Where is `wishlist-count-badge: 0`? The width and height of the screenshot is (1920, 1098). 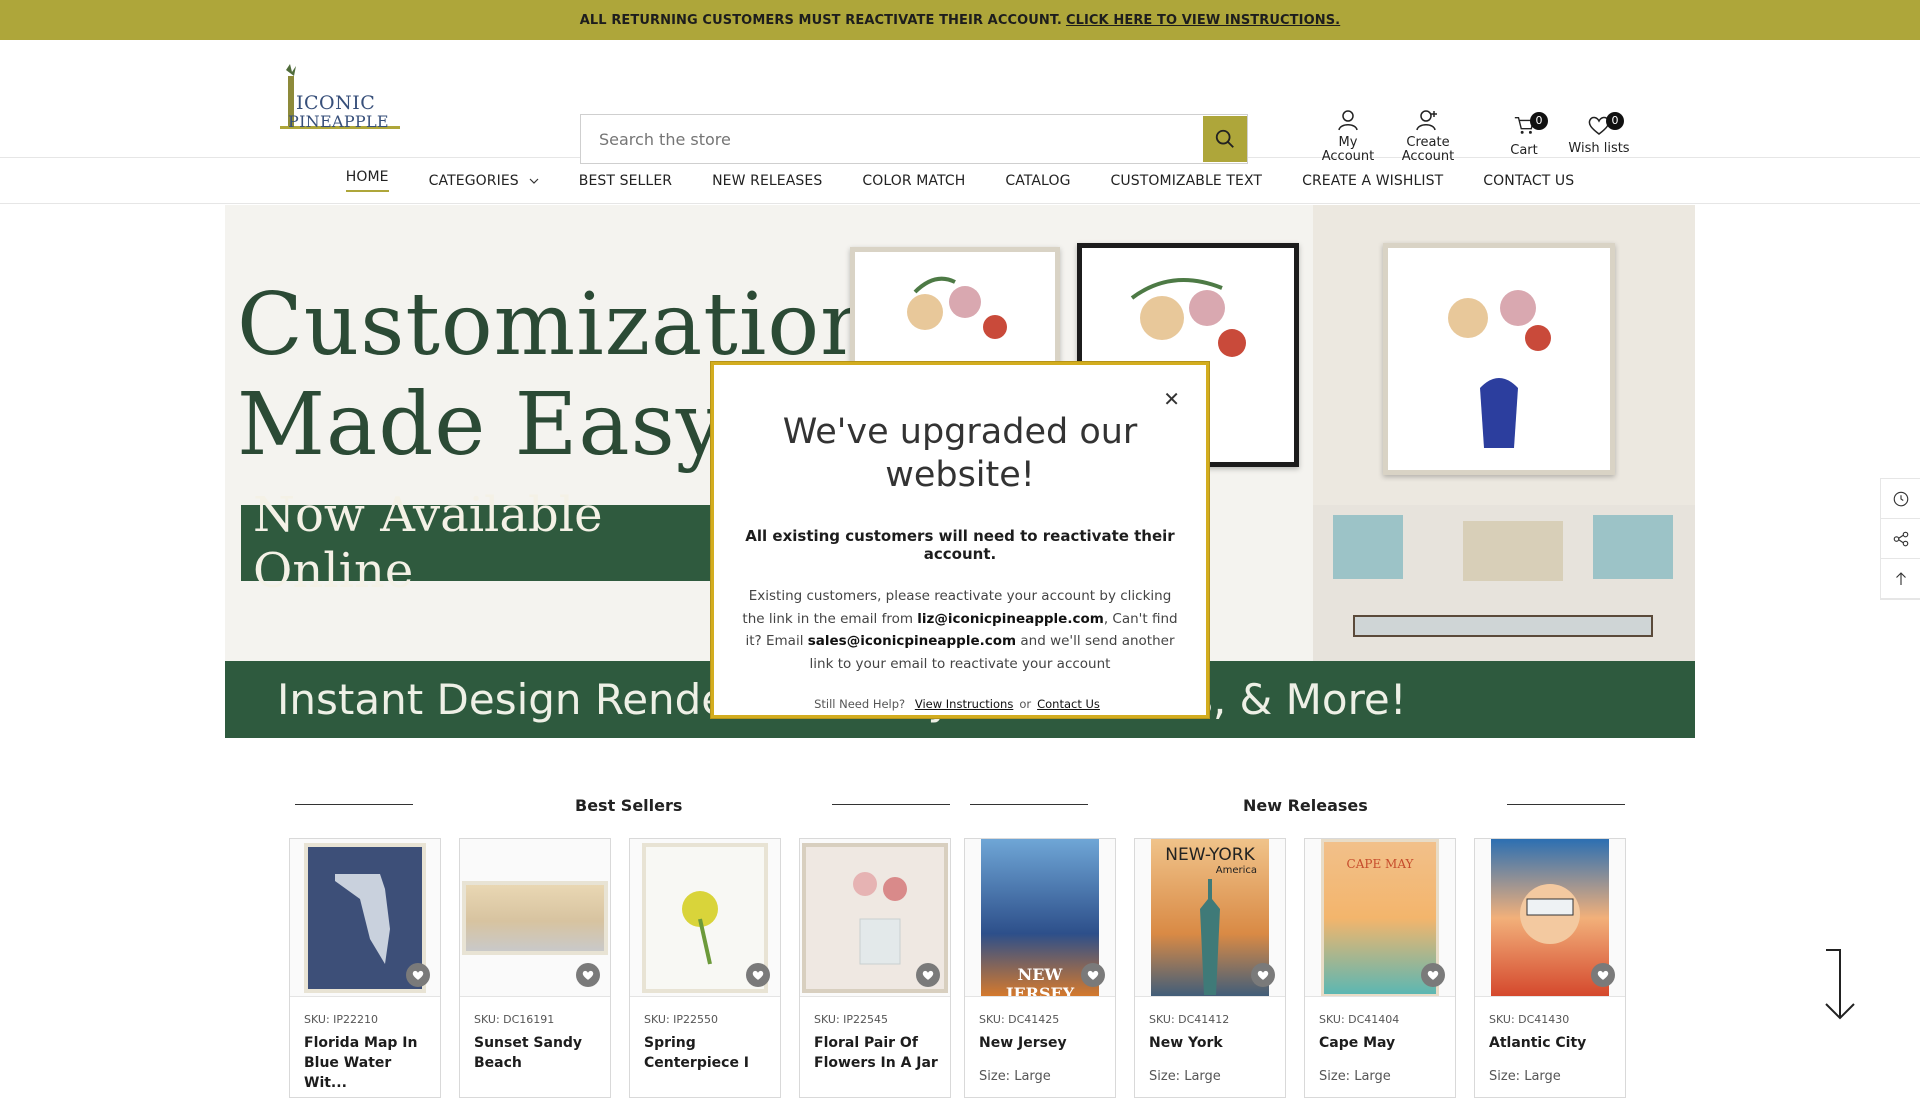 wishlist-count-badge: 0 is located at coordinates (1615, 121).